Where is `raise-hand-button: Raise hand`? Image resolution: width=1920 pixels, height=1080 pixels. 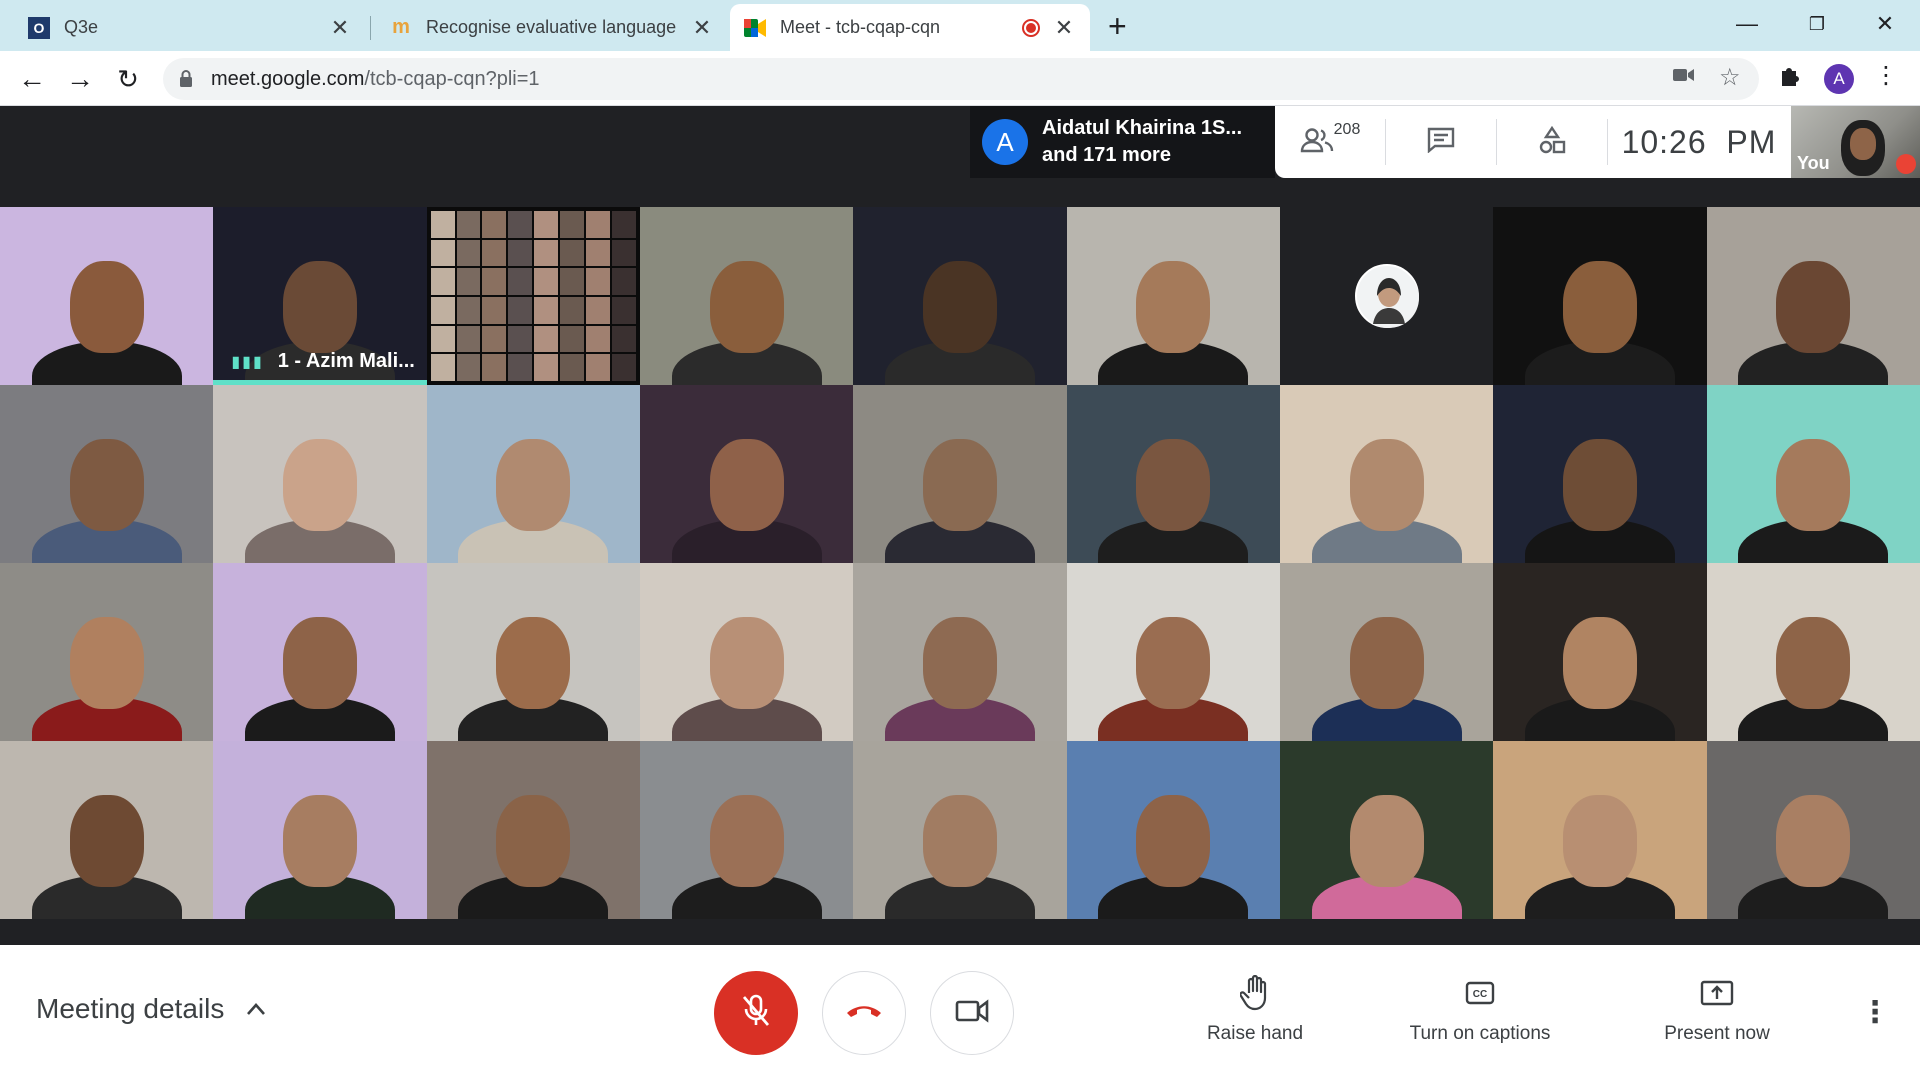 raise-hand-button: Raise hand is located at coordinates (1255, 1010).